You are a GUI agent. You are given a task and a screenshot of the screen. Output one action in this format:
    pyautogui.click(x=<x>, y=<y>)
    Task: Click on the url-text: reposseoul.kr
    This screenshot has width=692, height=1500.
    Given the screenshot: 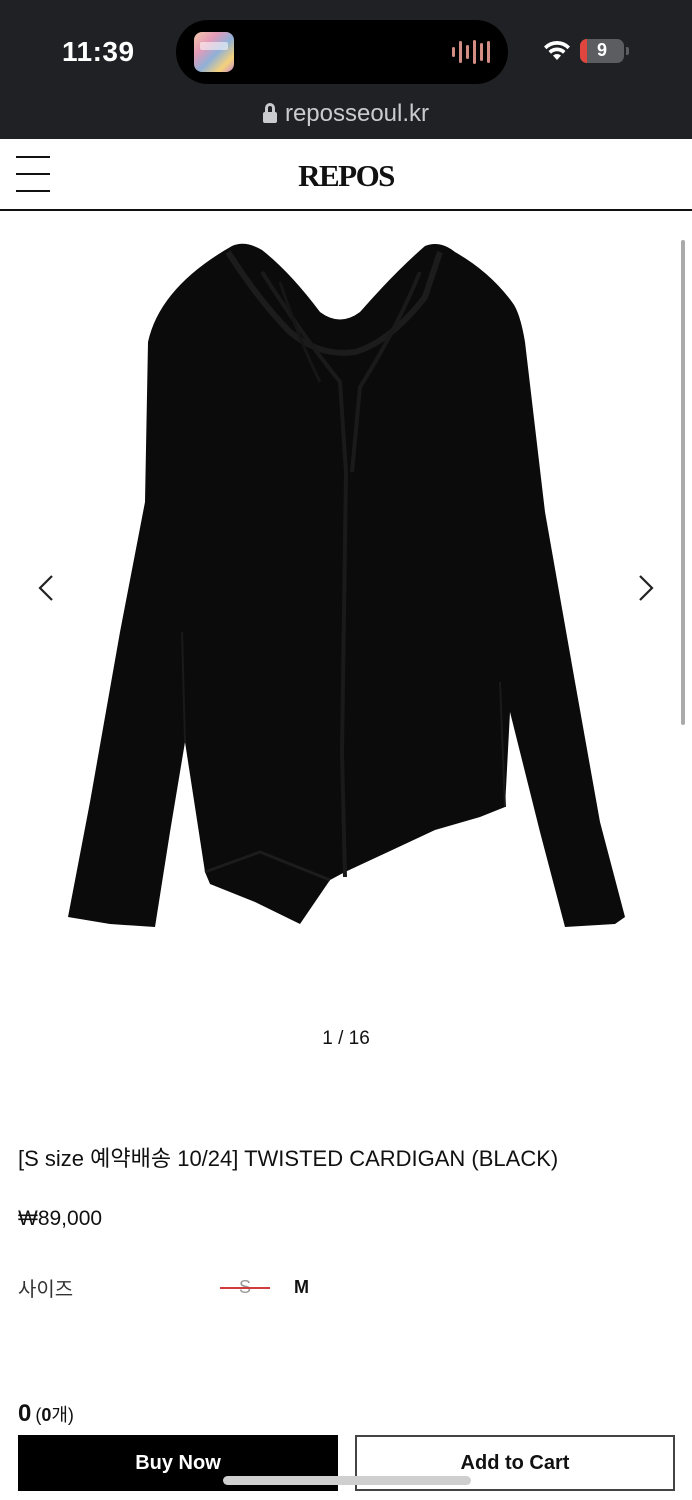 What is the action you would take?
    pyautogui.click(x=357, y=113)
    